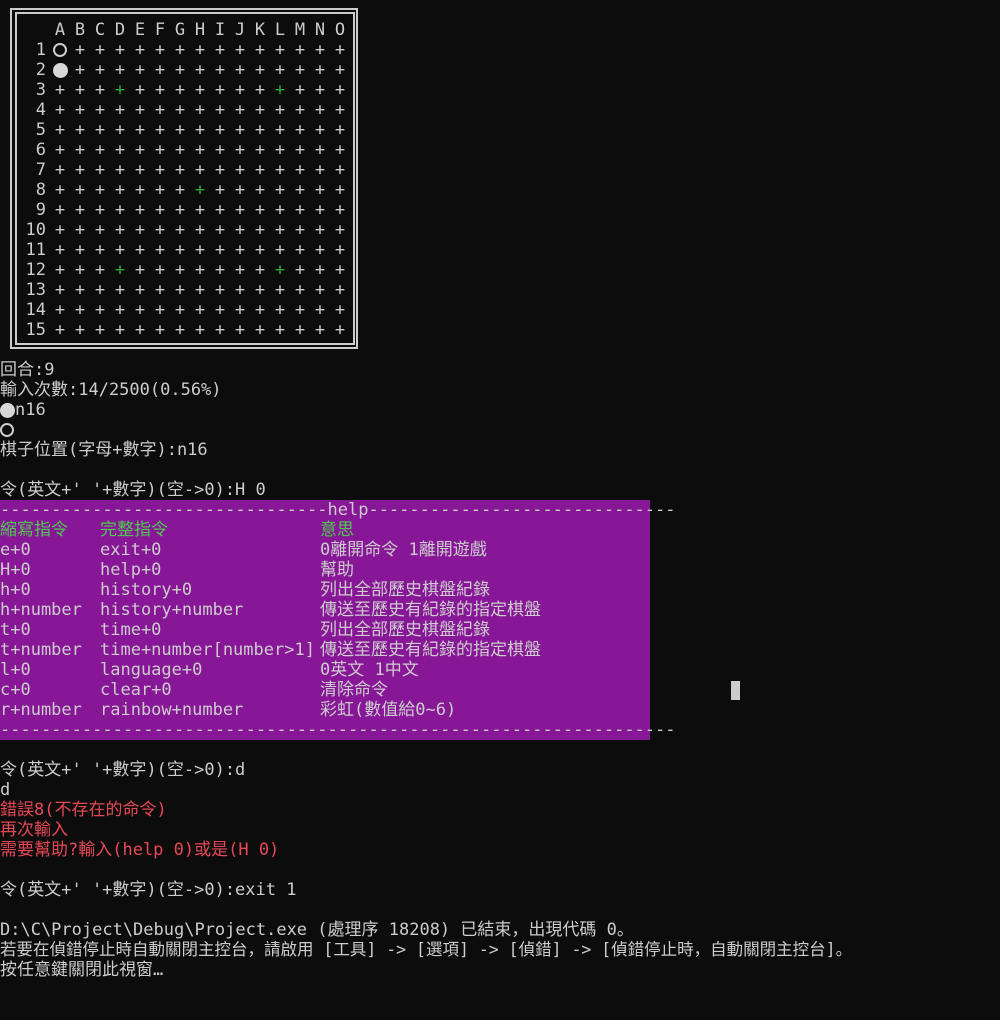  I want to click on column-label: F, so click(160, 30).